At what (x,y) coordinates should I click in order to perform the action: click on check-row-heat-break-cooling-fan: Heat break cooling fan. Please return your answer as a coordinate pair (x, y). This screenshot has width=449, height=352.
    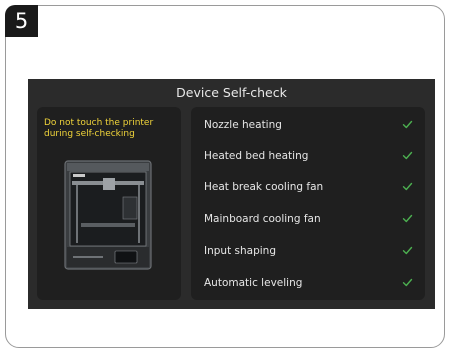
    Looking at the image, I should click on (308, 187).